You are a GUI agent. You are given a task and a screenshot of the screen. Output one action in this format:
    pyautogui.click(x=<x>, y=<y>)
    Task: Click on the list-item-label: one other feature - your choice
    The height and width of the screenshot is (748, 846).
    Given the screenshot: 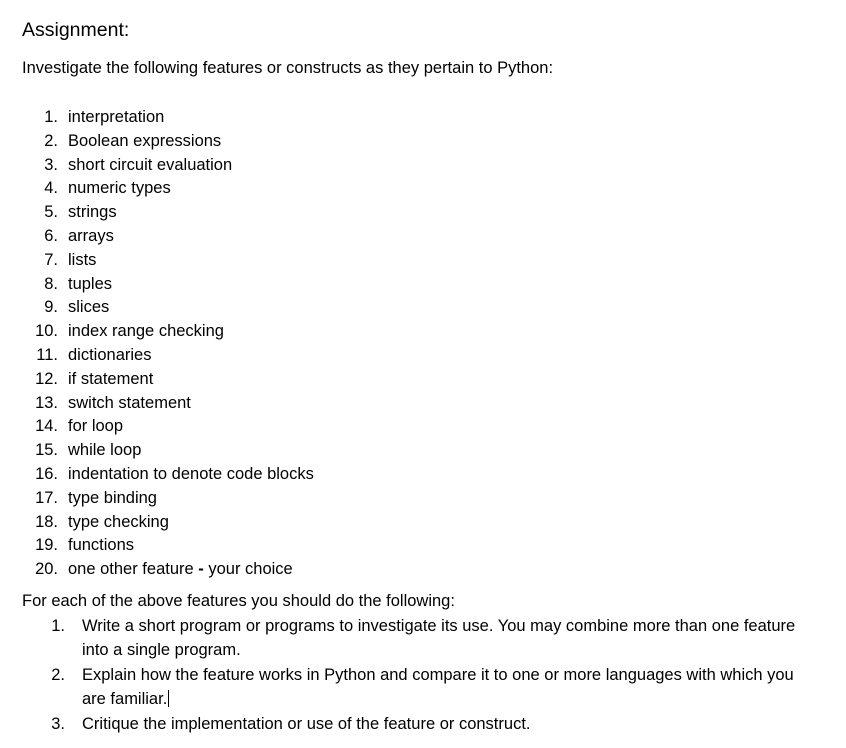 What is the action you would take?
    pyautogui.click(x=180, y=570)
    